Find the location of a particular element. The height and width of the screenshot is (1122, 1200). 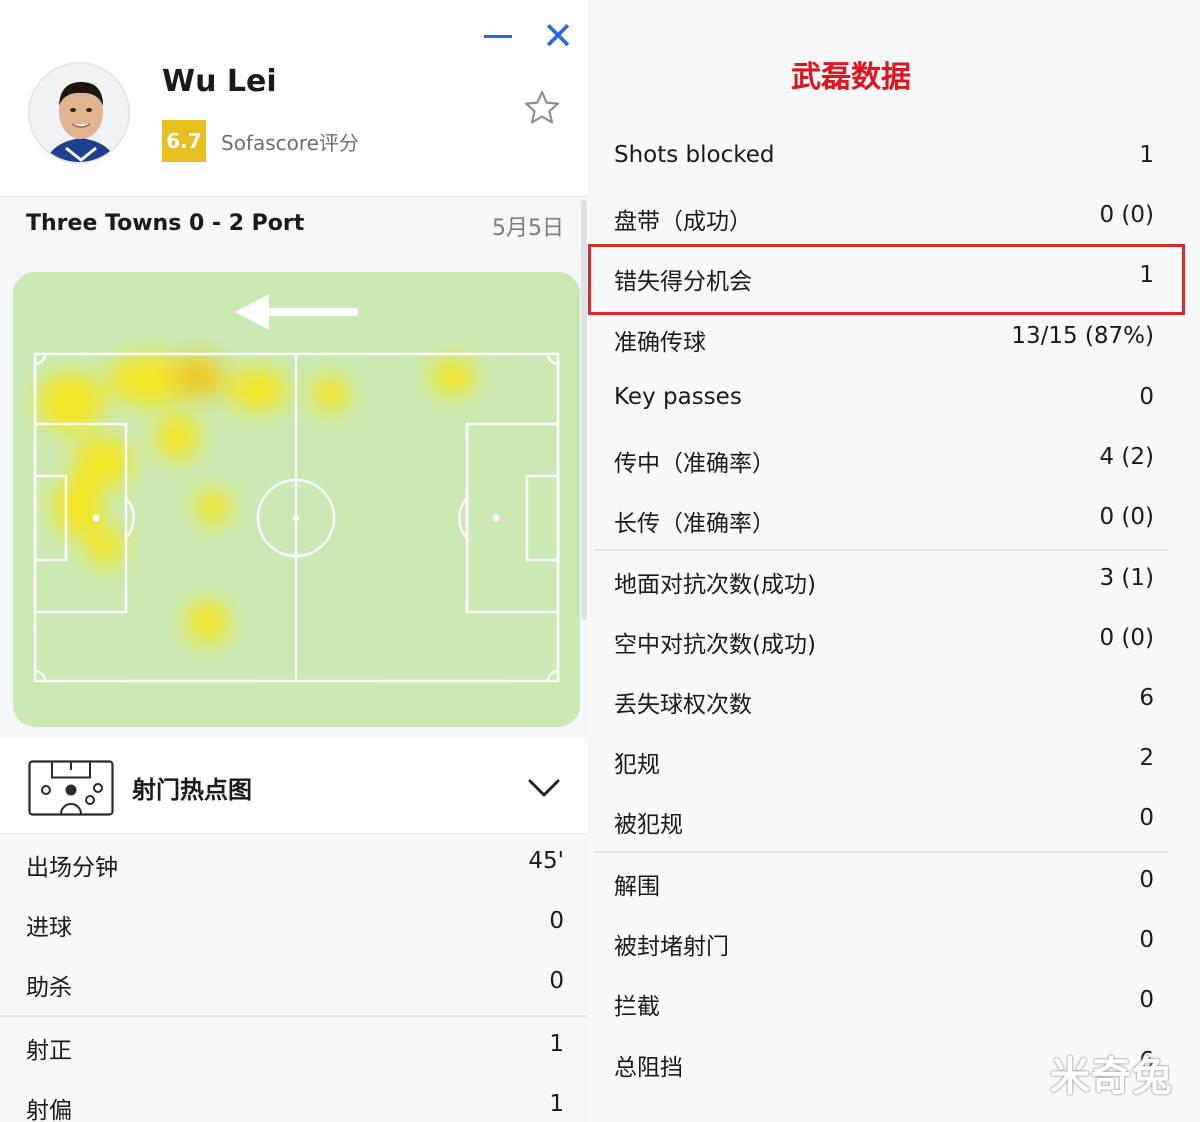

stat-row-possession-lost: 丢失球权次数 6 is located at coordinates (883, 701).